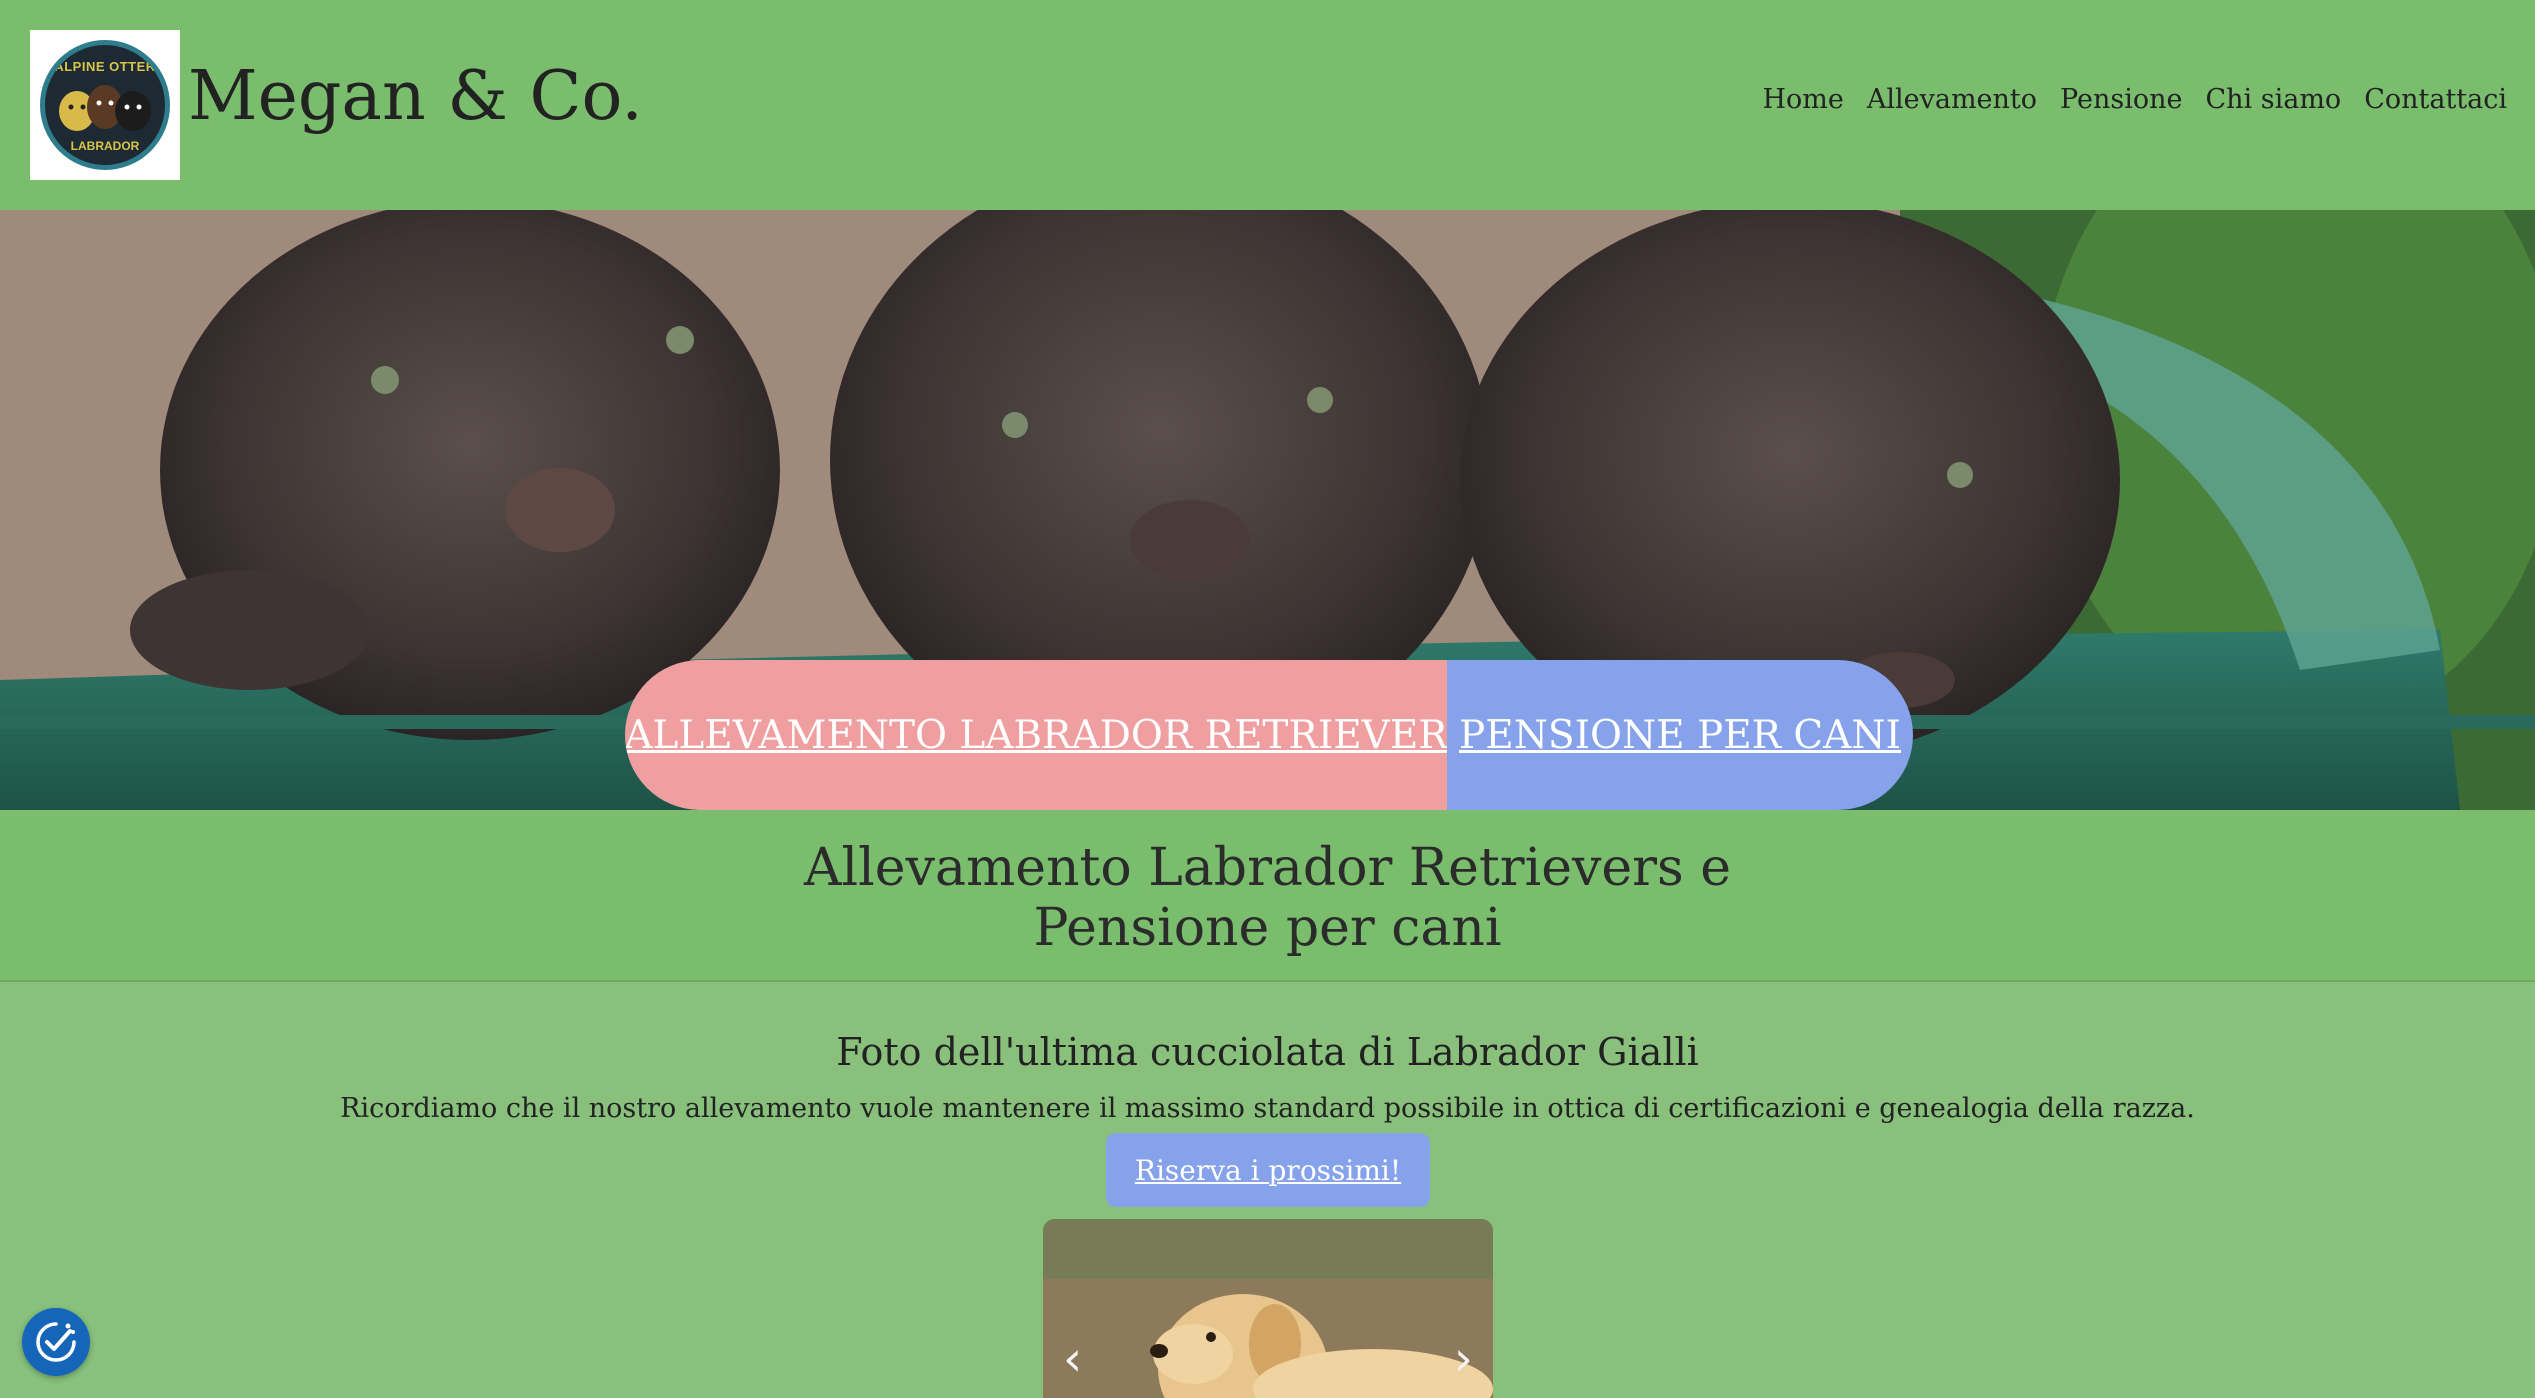  I want to click on carousel-puppy-image, so click(1268, 1308).